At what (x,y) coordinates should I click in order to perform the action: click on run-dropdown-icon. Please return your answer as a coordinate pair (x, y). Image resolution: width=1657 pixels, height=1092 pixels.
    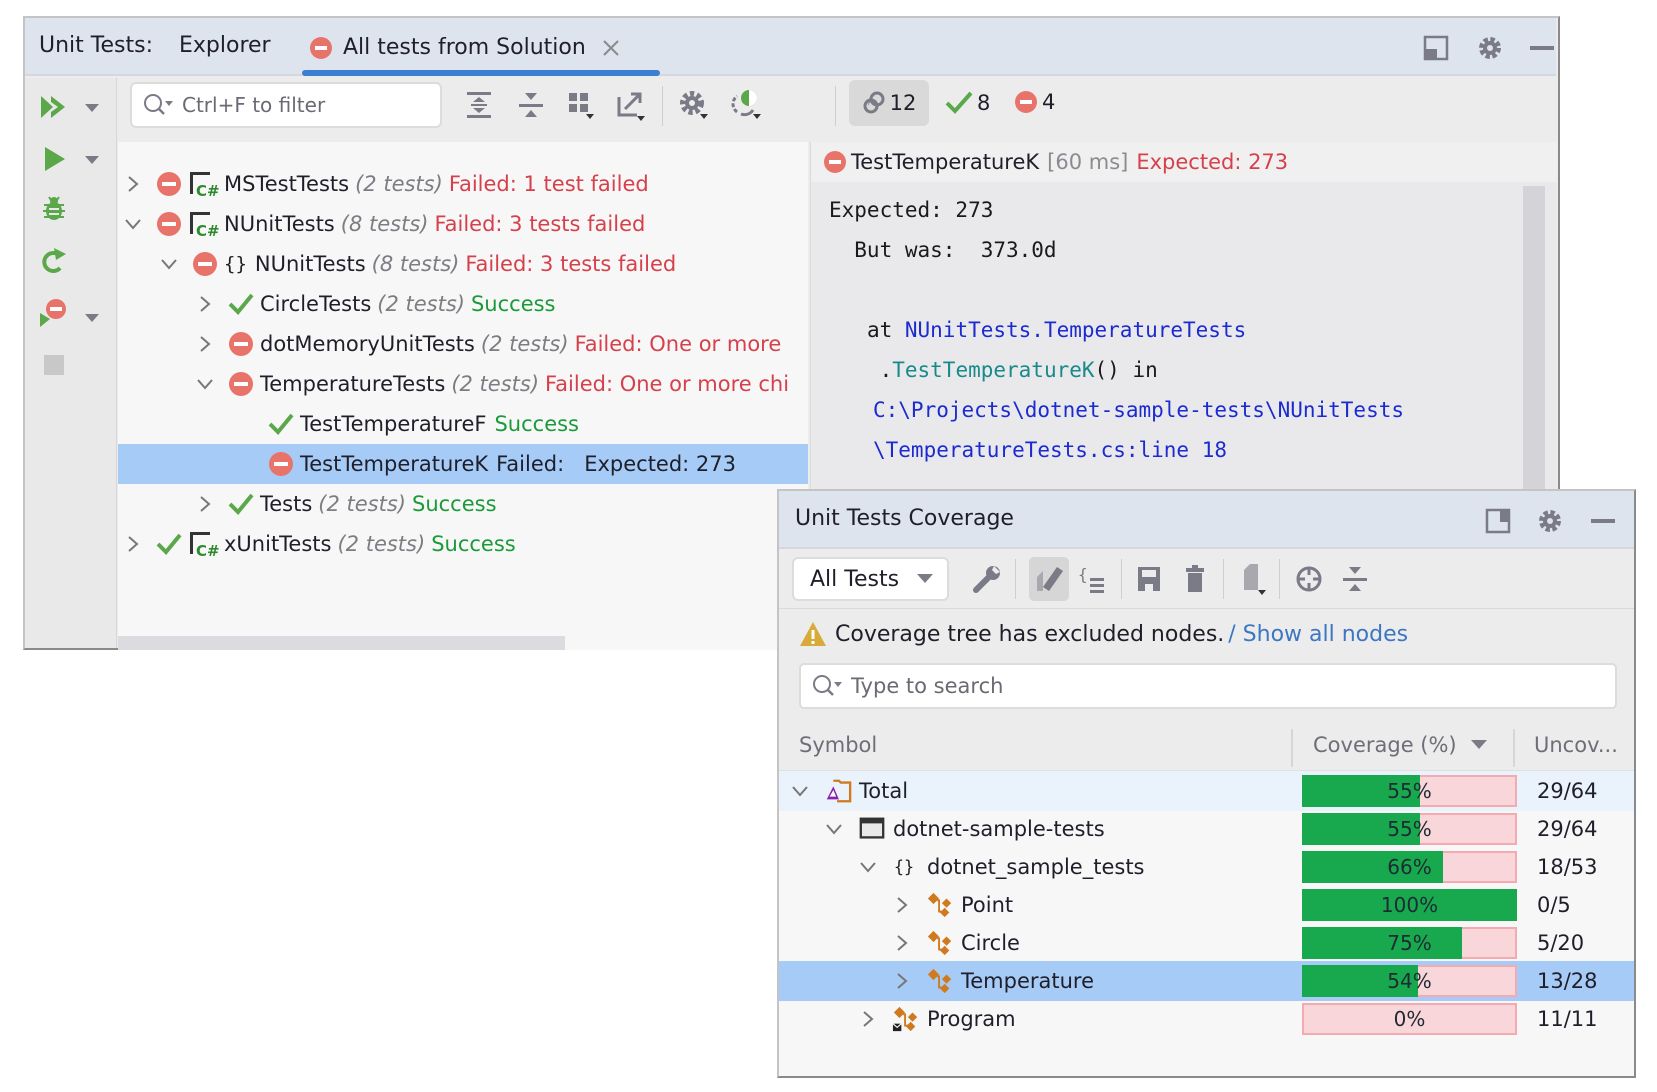
    Looking at the image, I should click on (92, 161).